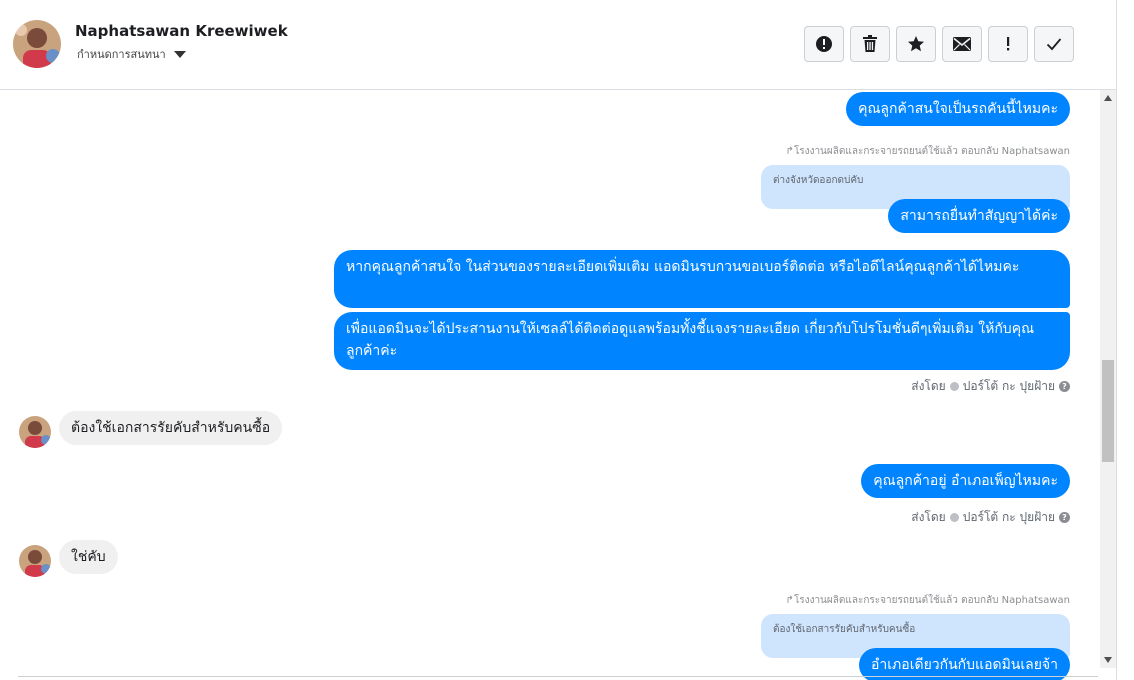 This screenshot has height=680, width=1134. I want to click on star-icon, so click(916, 44).